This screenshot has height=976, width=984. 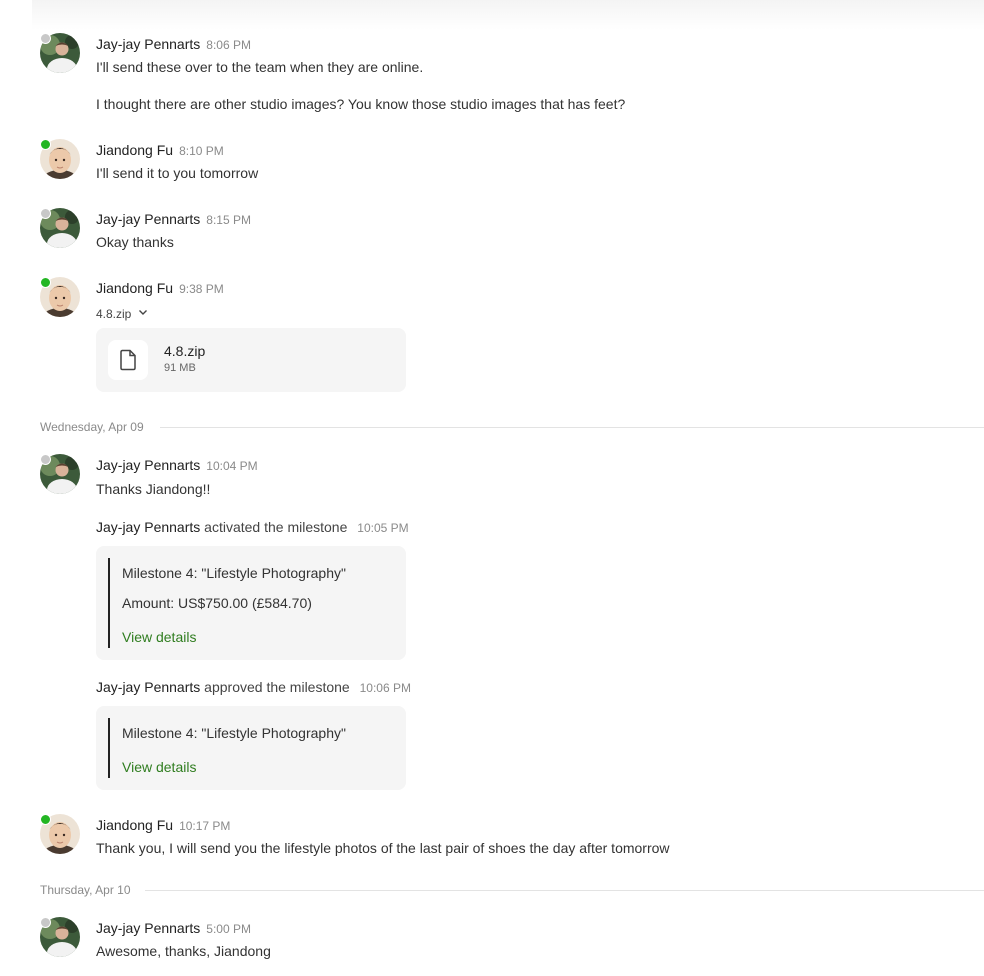 What do you see at coordinates (385, 688) in the screenshot?
I see `activity-time: 10:06 PM` at bounding box center [385, 688].